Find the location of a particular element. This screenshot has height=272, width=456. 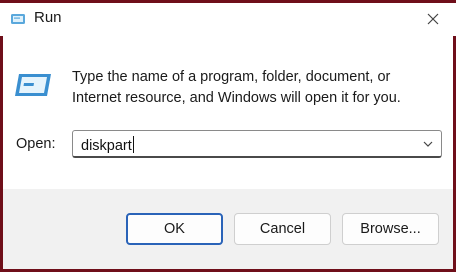

open-input-value: diskpart is located at coordinates (106, 146).